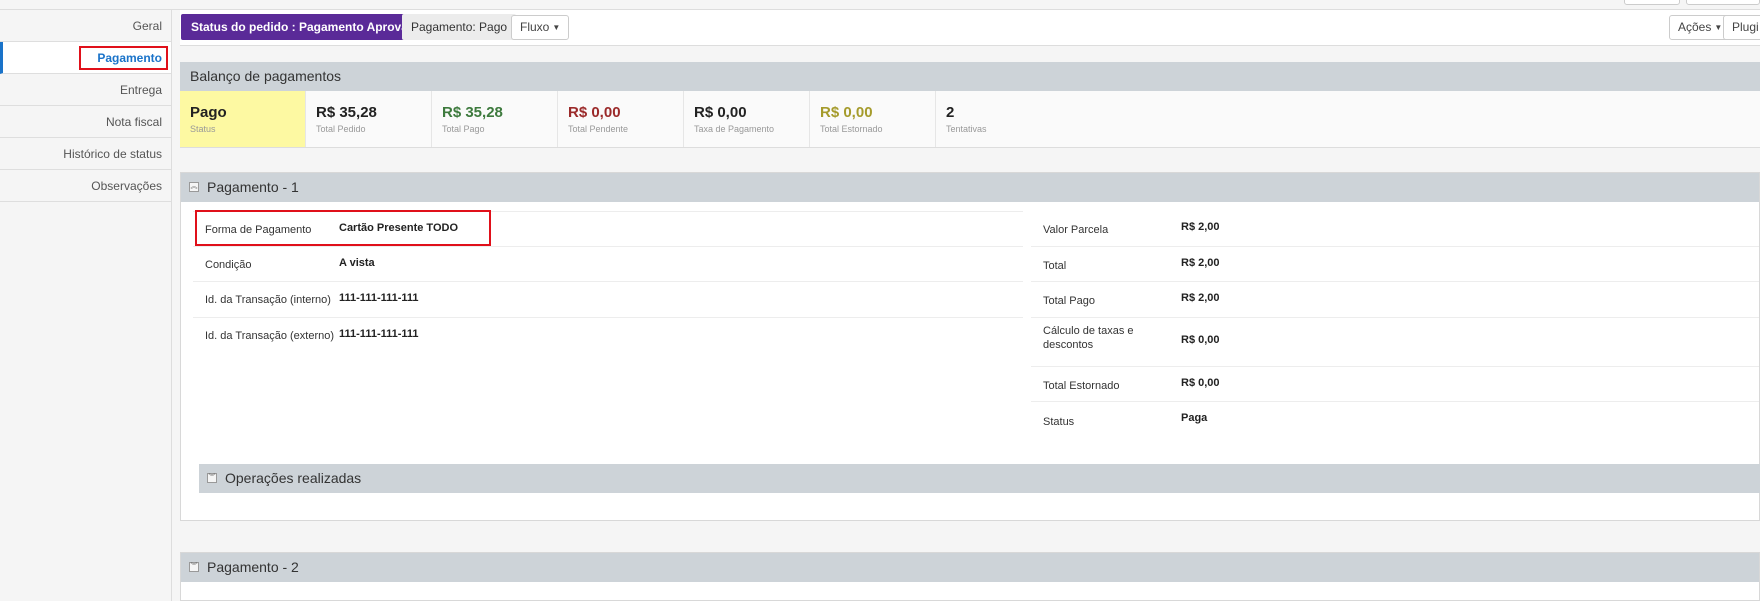 Image resolution: width=1760 pixels, height=601 pixels. Describe the element at coordinates (1395, 420) in the screenshot. I see `detail-row: Status Paga` at that location.